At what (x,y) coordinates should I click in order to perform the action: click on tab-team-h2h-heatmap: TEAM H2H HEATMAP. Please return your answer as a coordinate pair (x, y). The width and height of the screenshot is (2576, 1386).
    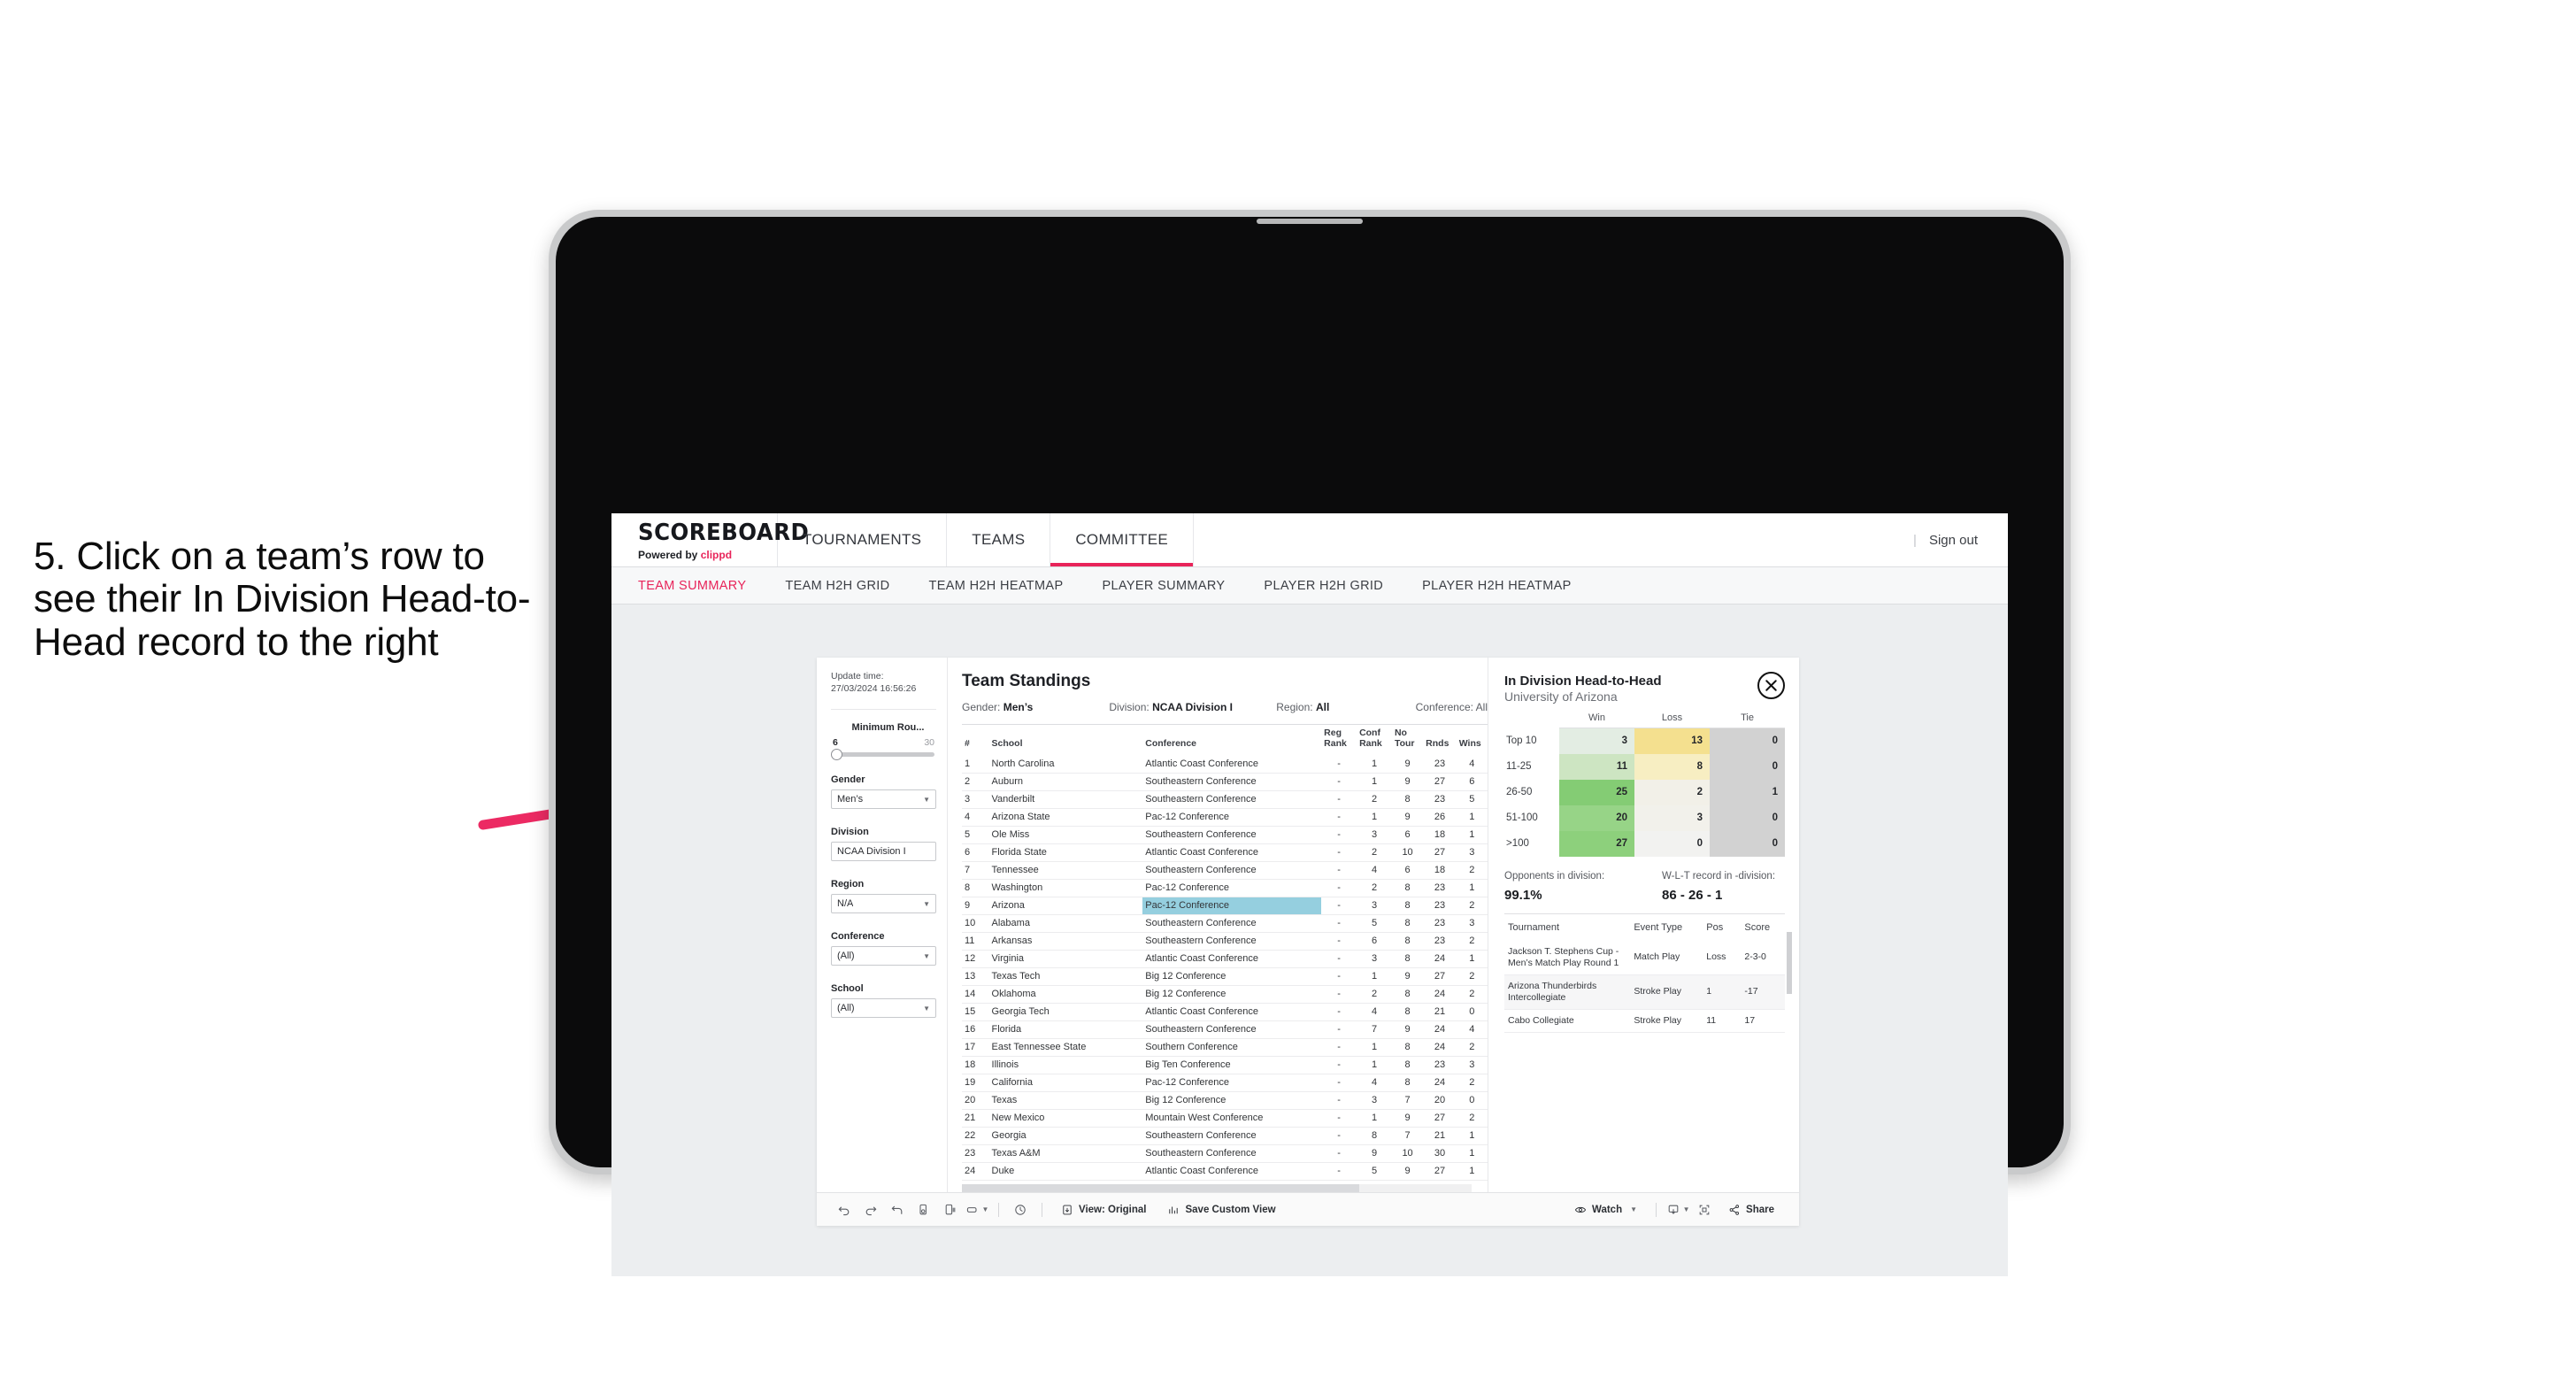
    Looking at the image, I should click on (1008, 586).